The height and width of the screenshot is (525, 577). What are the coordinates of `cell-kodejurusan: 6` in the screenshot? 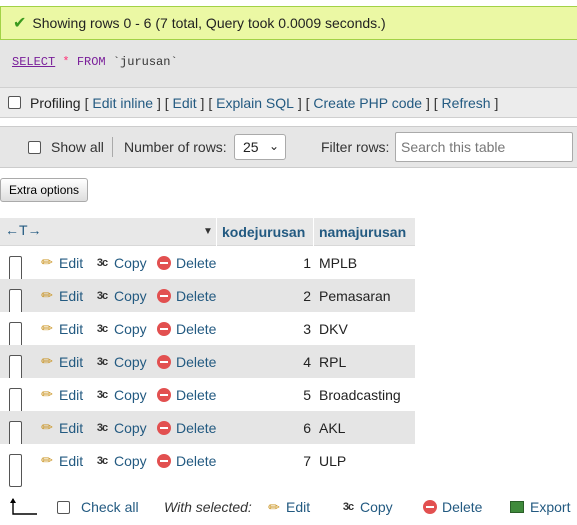 It's located at (299, 427).